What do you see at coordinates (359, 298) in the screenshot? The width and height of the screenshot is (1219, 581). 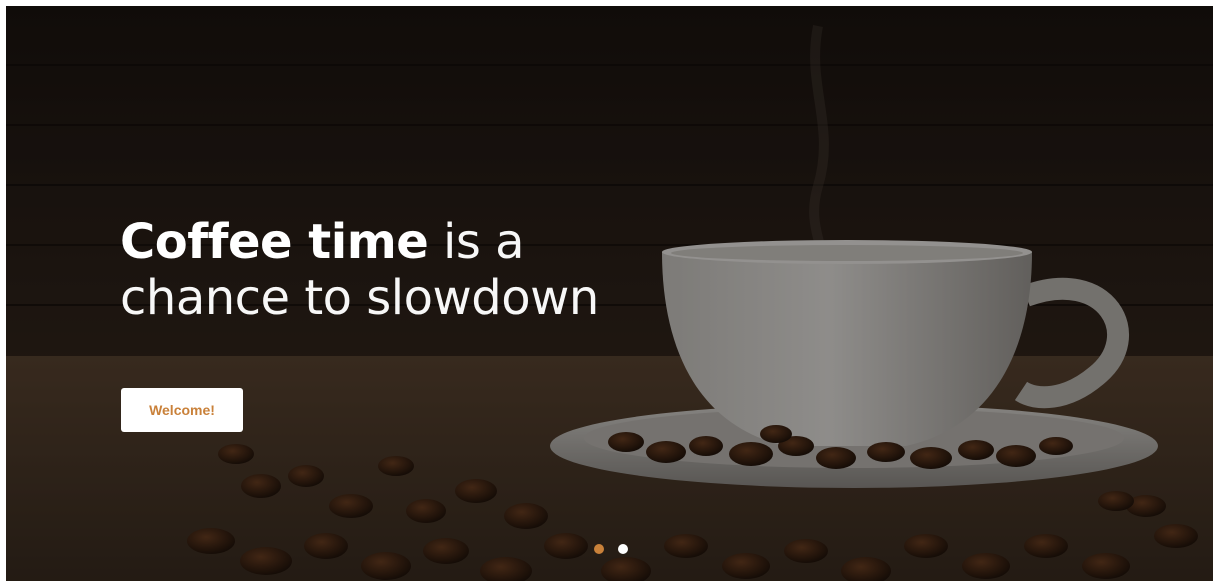 I see `headline-text-line-2: chance to slowdown` at bounding box center [359, 298].